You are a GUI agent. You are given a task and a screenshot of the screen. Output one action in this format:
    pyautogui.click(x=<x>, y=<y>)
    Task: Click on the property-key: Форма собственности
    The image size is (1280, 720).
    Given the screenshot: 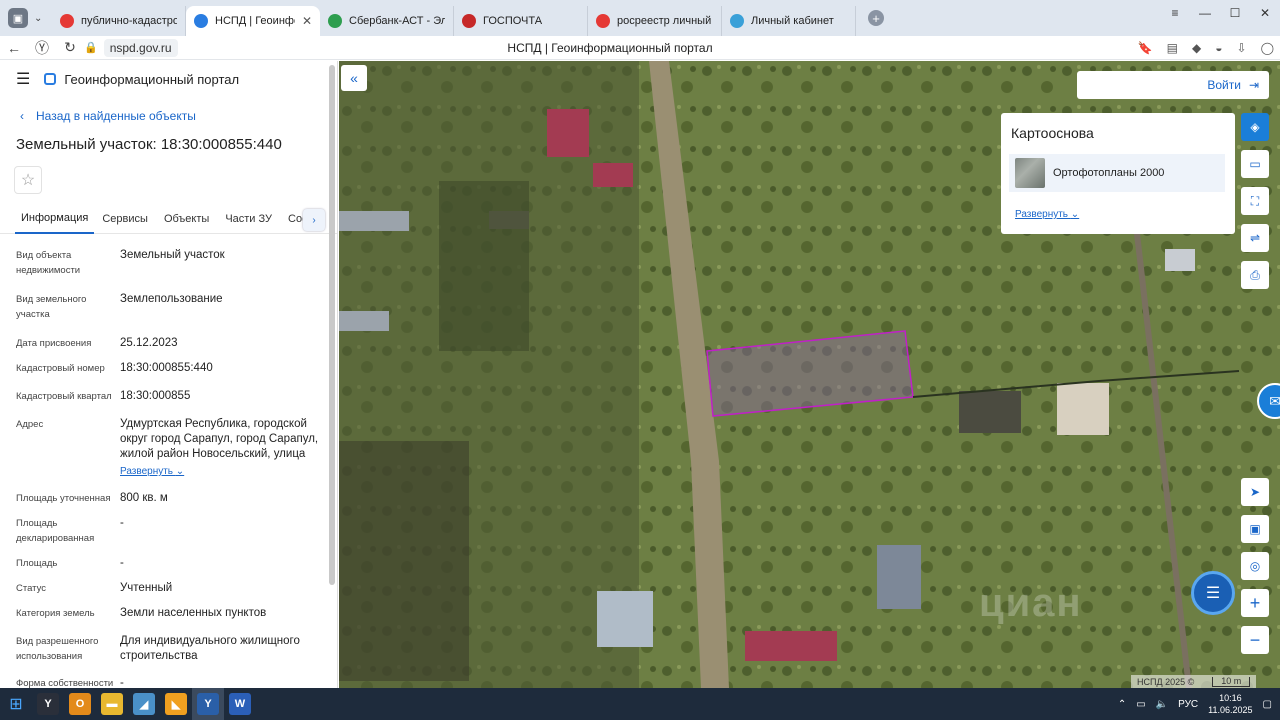 What is the action you would take?
    pyautogui.click(x=65, y=683)
    